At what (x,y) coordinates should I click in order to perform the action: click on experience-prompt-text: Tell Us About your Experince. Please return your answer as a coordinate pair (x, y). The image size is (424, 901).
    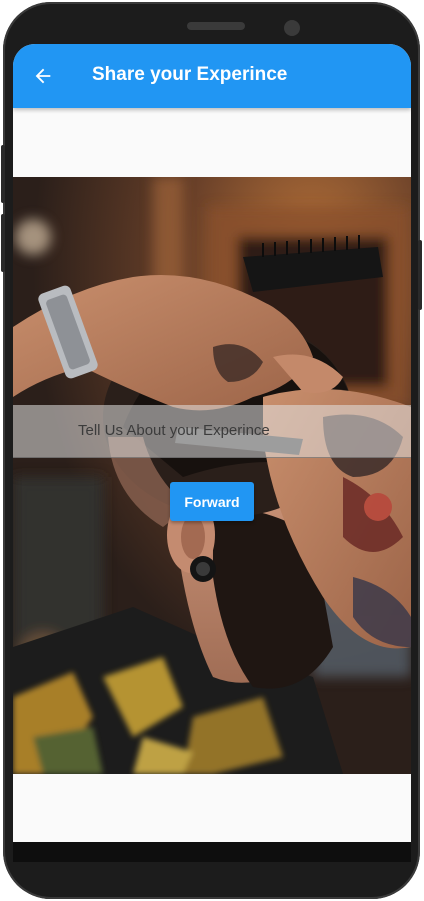
    Looking at the image, I should click on (174, 430).